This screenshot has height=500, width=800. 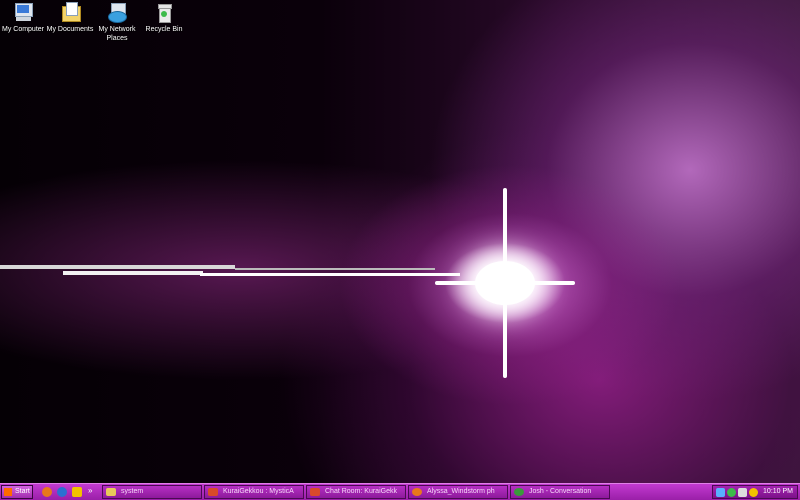 I want to click on start-button: Start, so click(x=17, y=492).